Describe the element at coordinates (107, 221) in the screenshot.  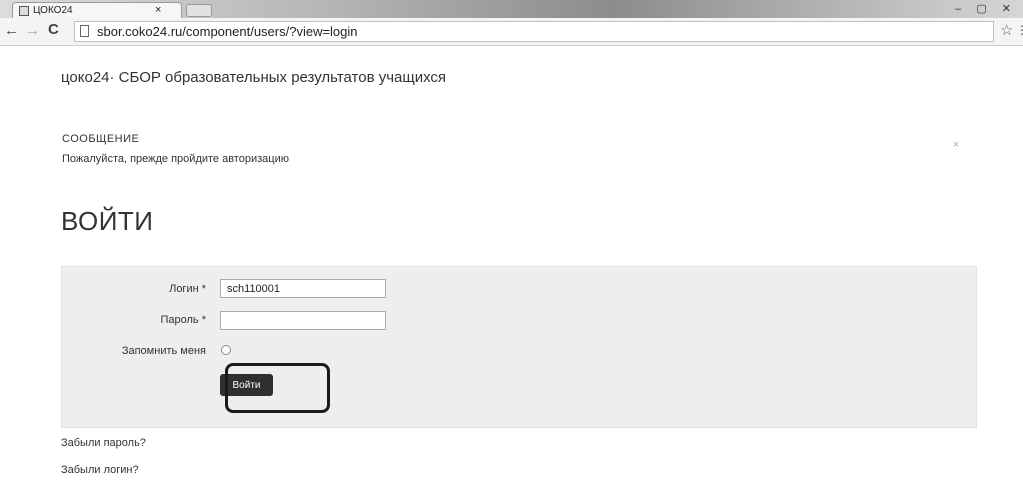
I see `page-title: ВОЙТИ` at that location.